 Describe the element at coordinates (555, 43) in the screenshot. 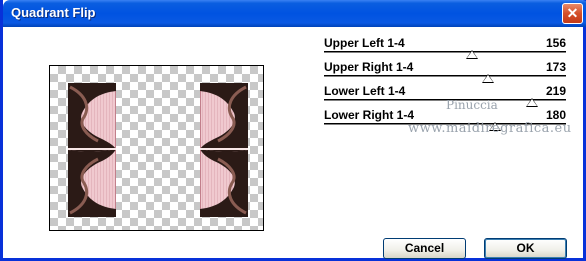

I see `slider-value: 156` at that location.